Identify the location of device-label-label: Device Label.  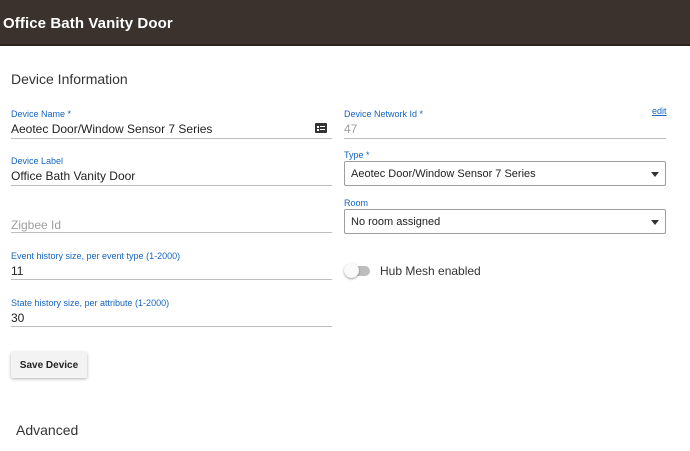
(37, 161).